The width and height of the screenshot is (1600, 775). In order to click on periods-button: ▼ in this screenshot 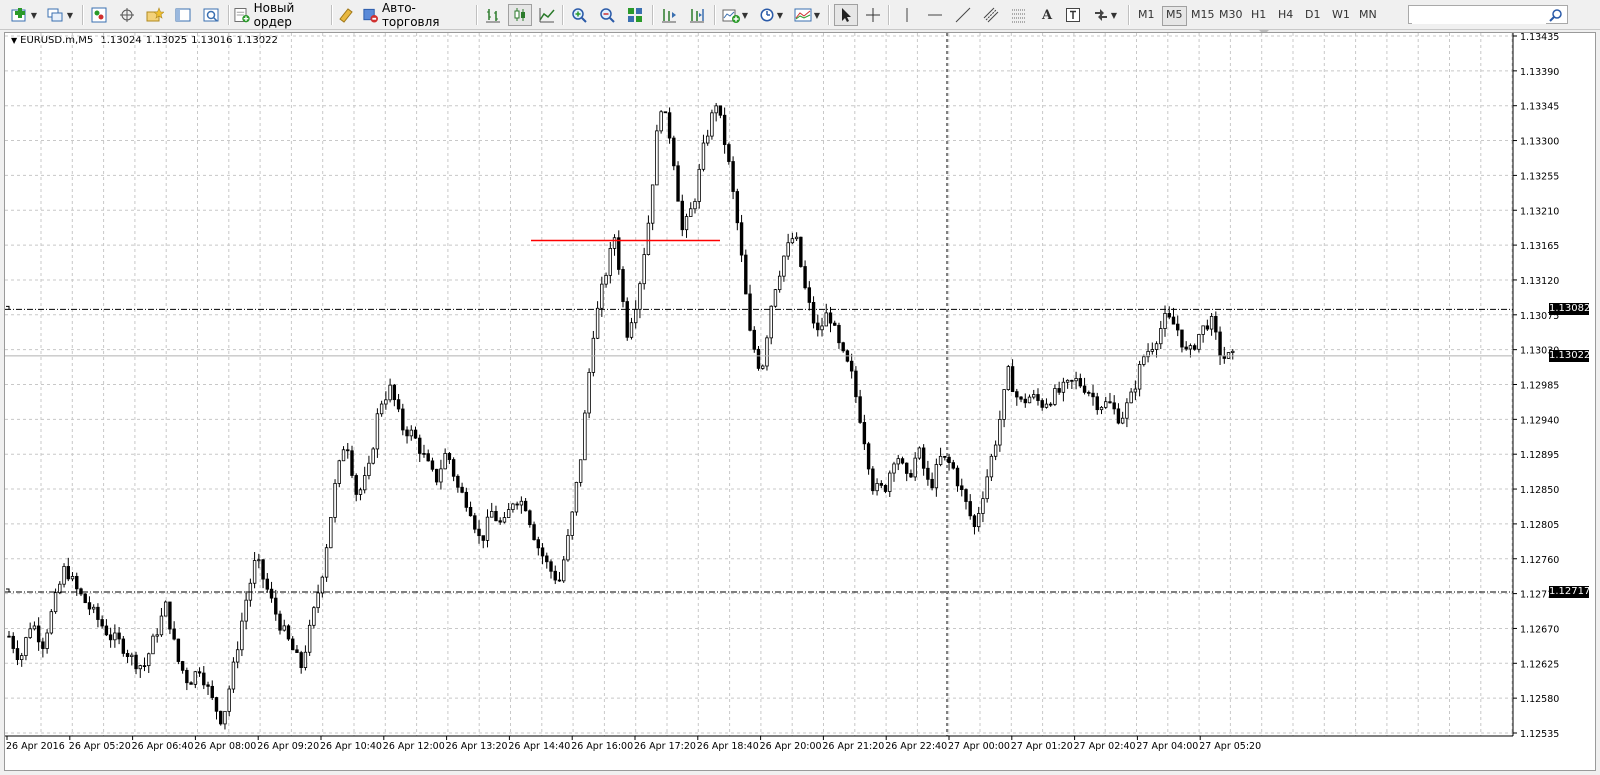, I will do `click(771, 15)`.